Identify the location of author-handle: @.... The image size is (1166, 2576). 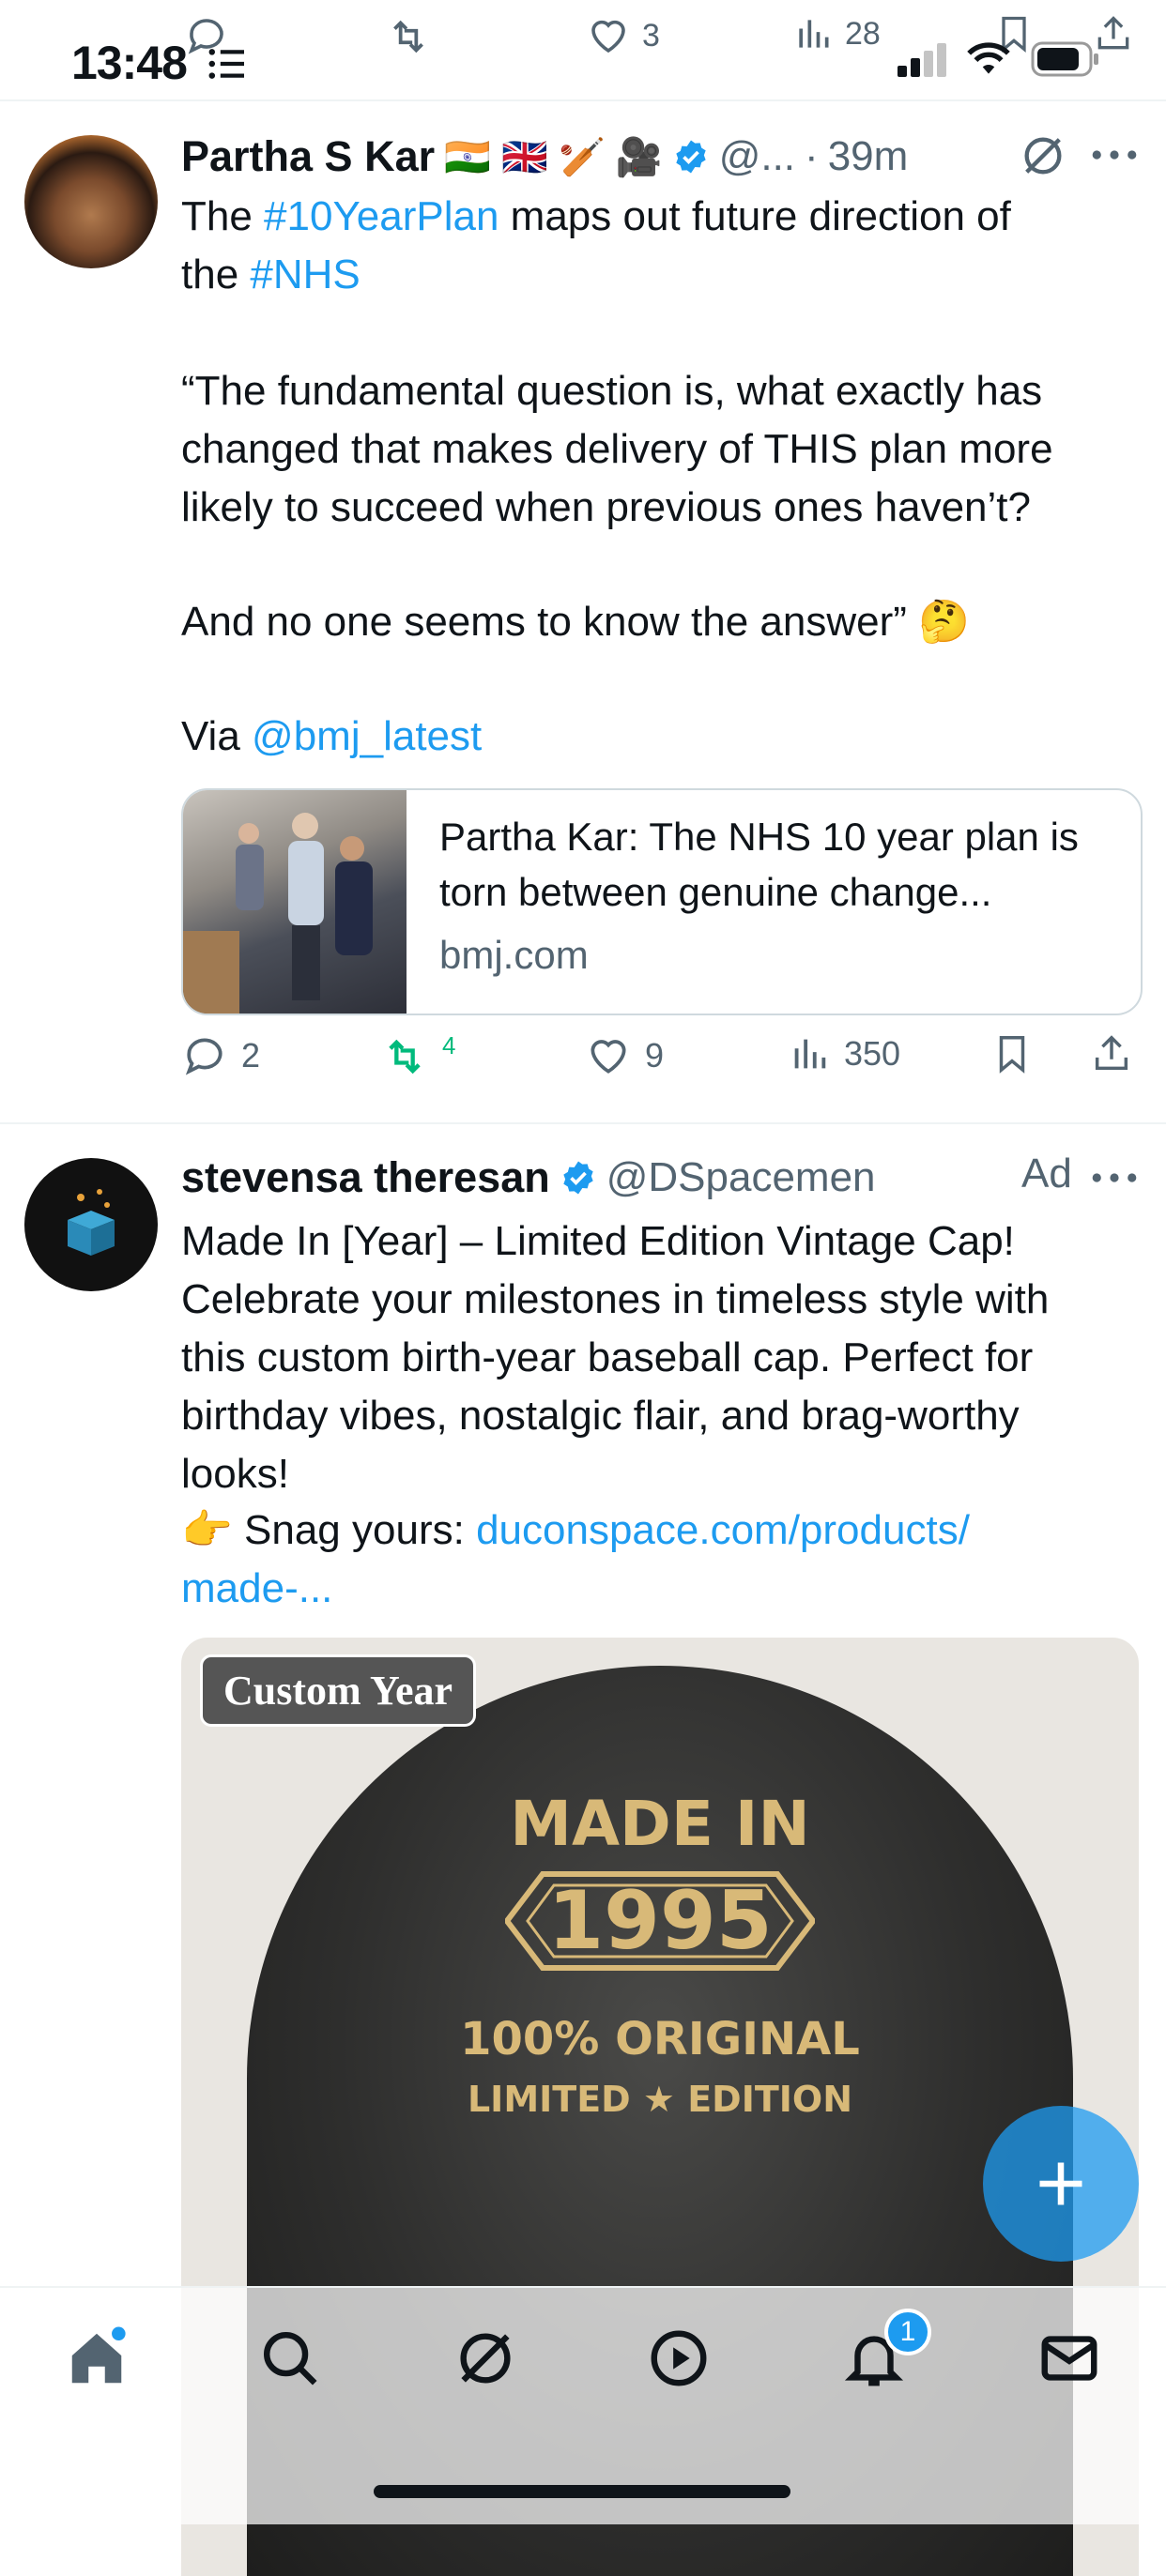
(757, 156).